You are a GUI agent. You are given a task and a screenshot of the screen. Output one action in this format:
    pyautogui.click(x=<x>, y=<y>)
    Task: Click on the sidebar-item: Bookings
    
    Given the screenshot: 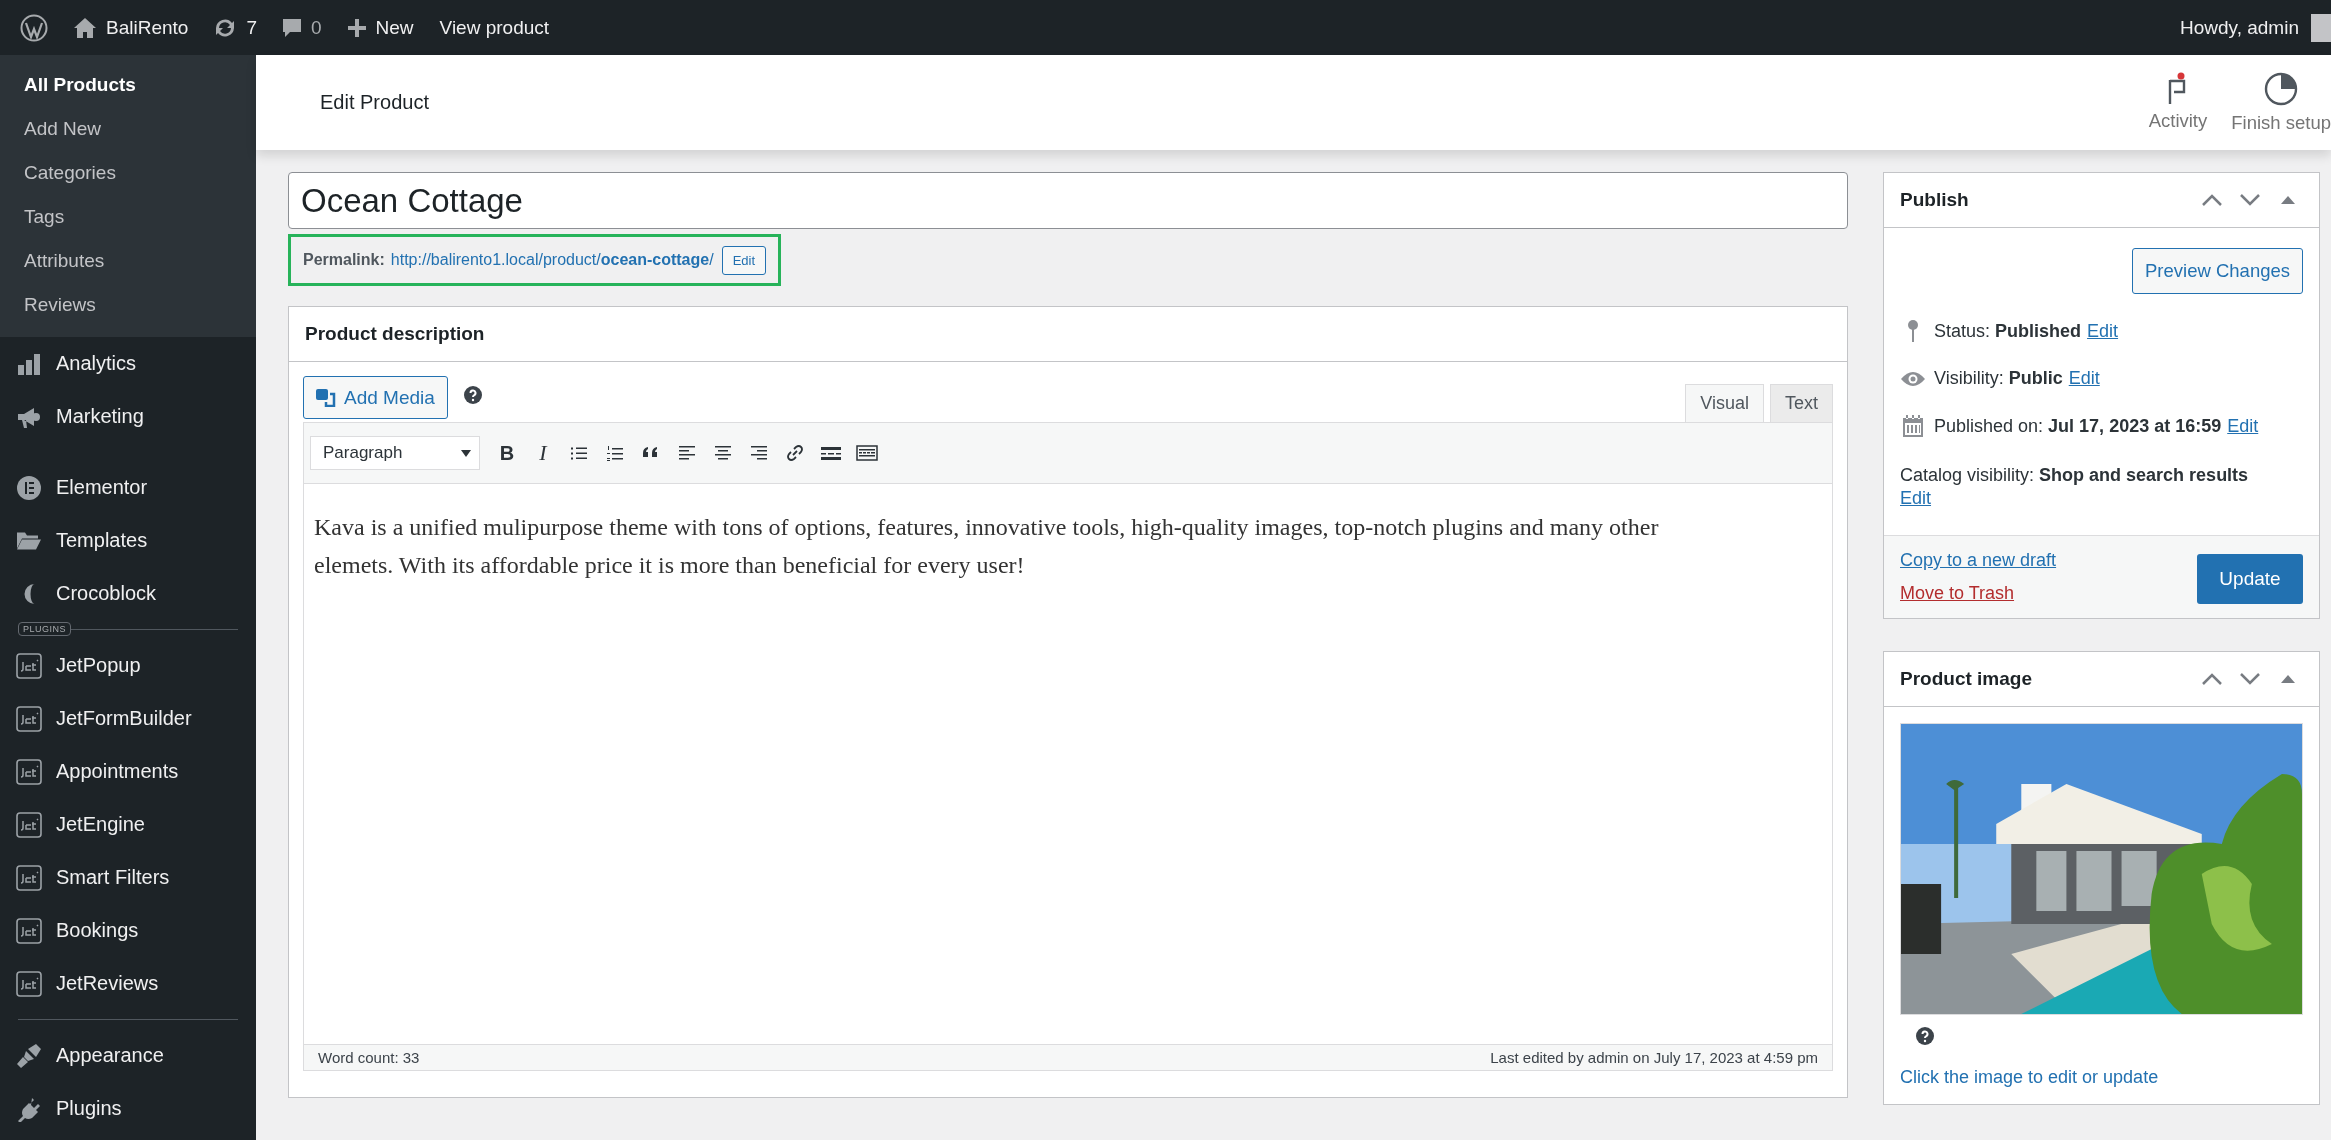 What is the action you would take?
    pyautogui.click(x=128, y=930)
    